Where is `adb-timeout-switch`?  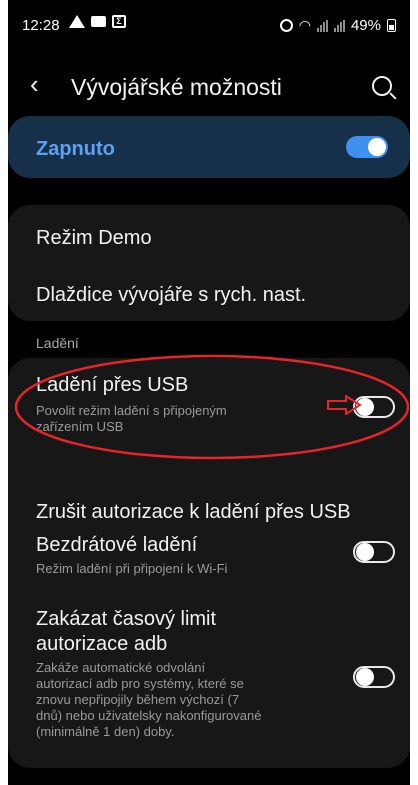 adb-timeout-switch is located at coordinates (374, 677).